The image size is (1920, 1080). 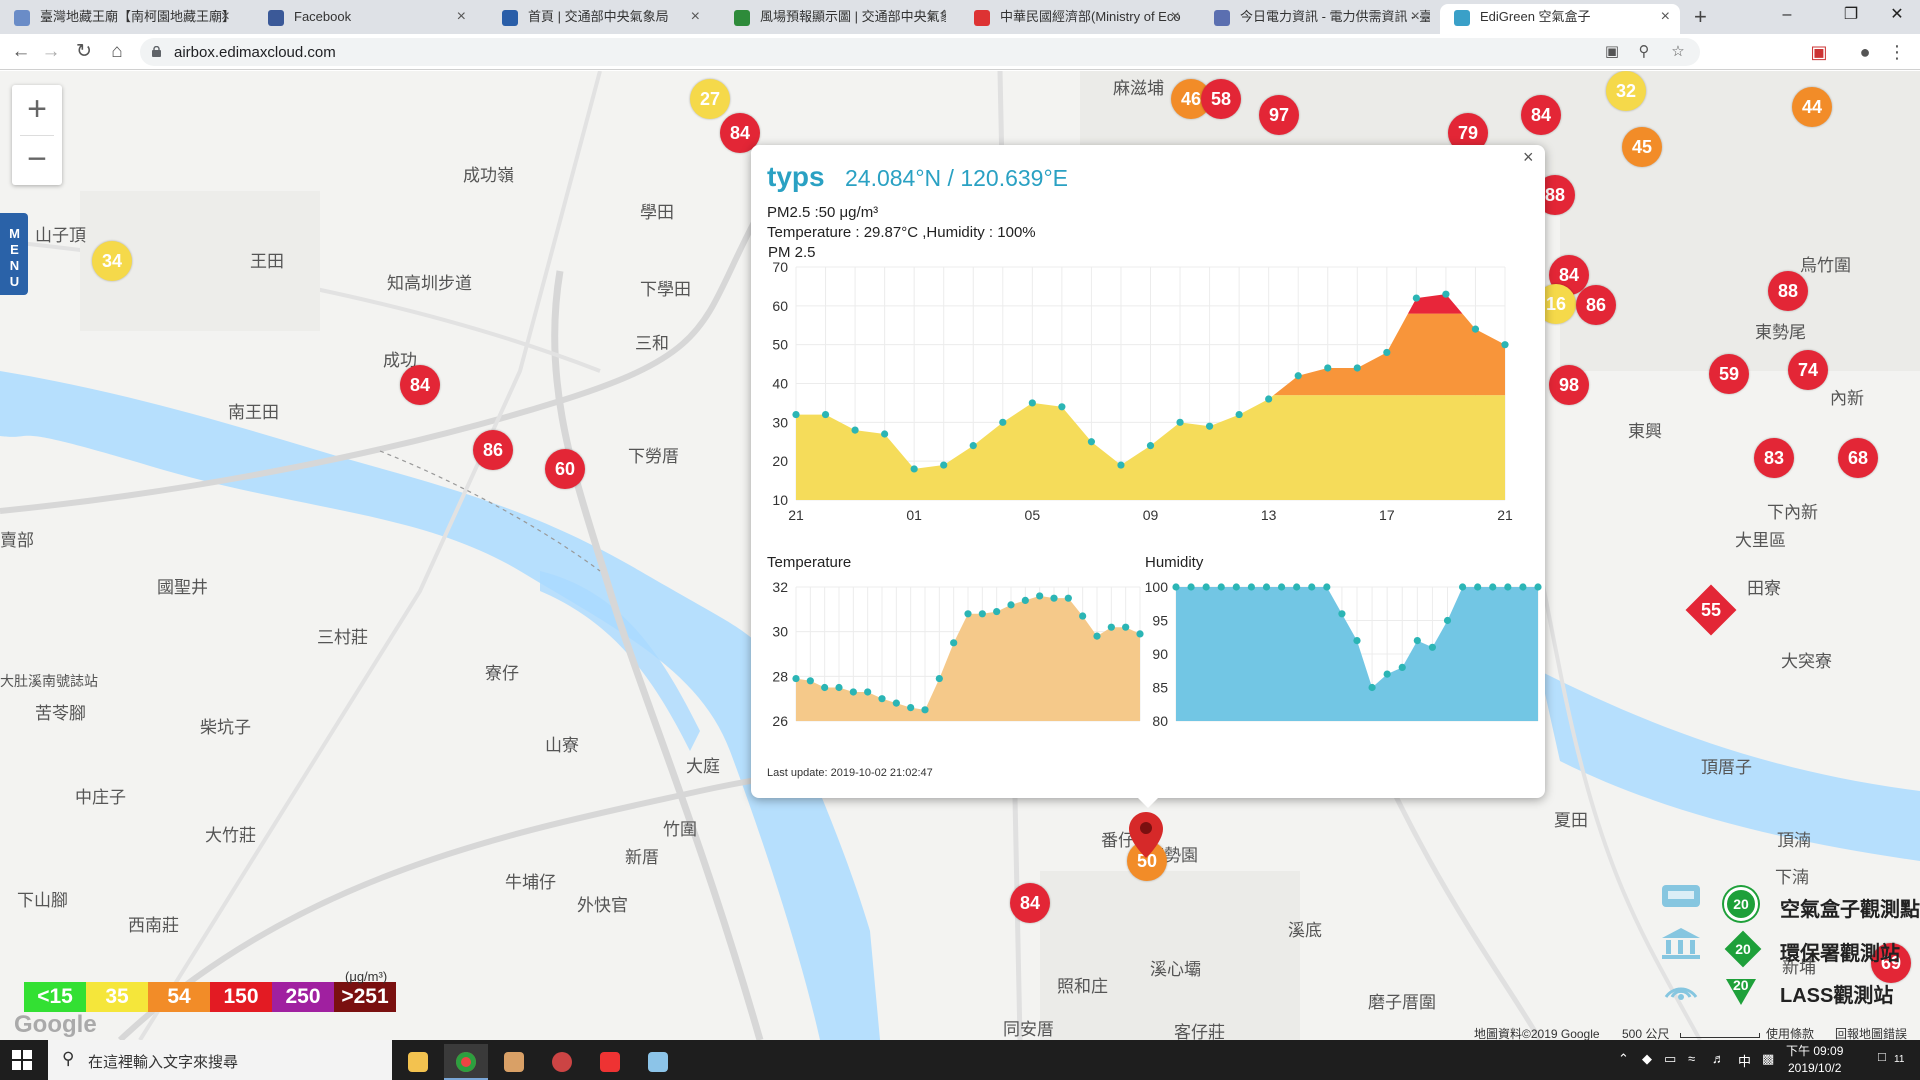 What do you see at coordinates (14, 254) in the screenshot?
I see `menu-button: MENU` at bounding box center [14, 254].